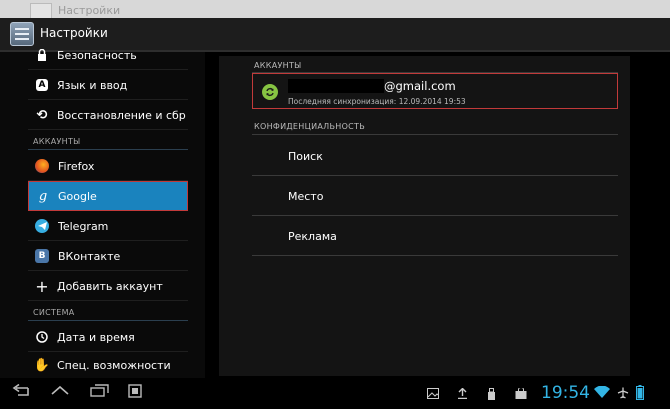 This screenshot has height=409, width=670. I want to click on back-icon, so click(21, 392).